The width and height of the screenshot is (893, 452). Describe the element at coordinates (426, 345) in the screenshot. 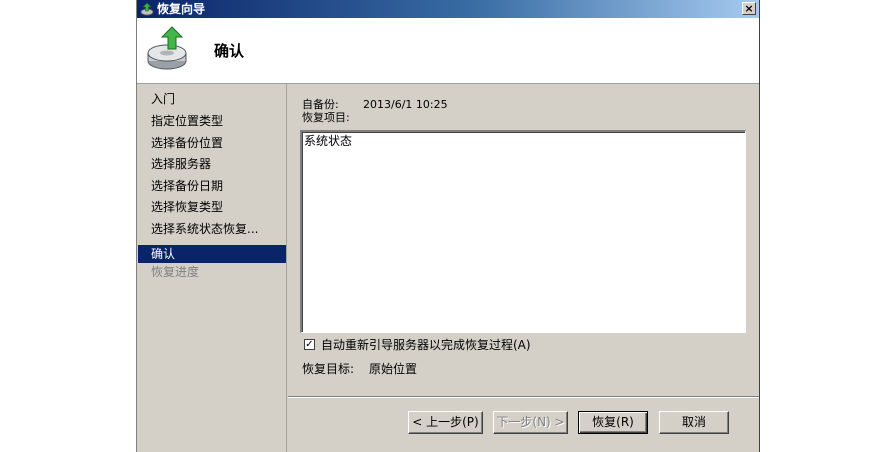

I see `auto-reboot-label: 自动重新引导服务器以完成恢复过程(A)` at that location.